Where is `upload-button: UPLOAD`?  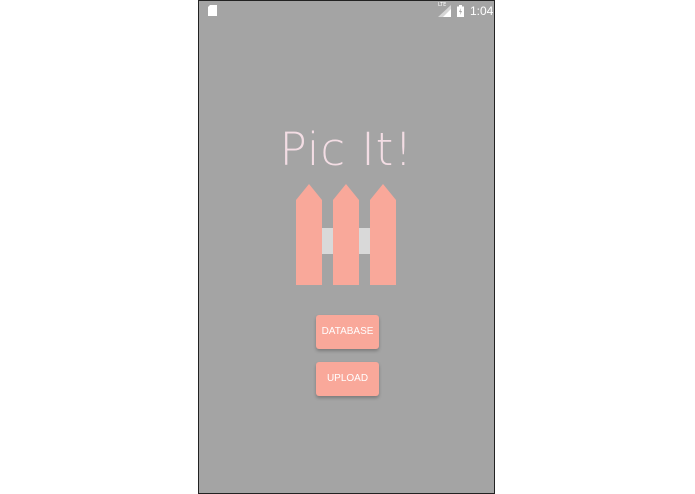 upload-button: UPLOAD is located at coordinates (347, 379).